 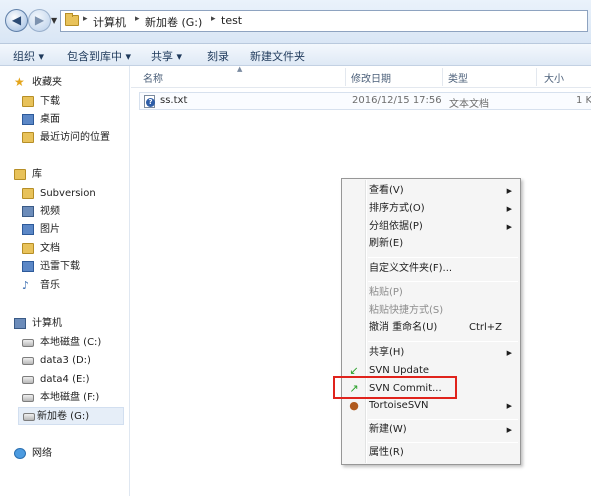 I want to click on nav-item-downloads: 下载, so click(x=75, y=102).